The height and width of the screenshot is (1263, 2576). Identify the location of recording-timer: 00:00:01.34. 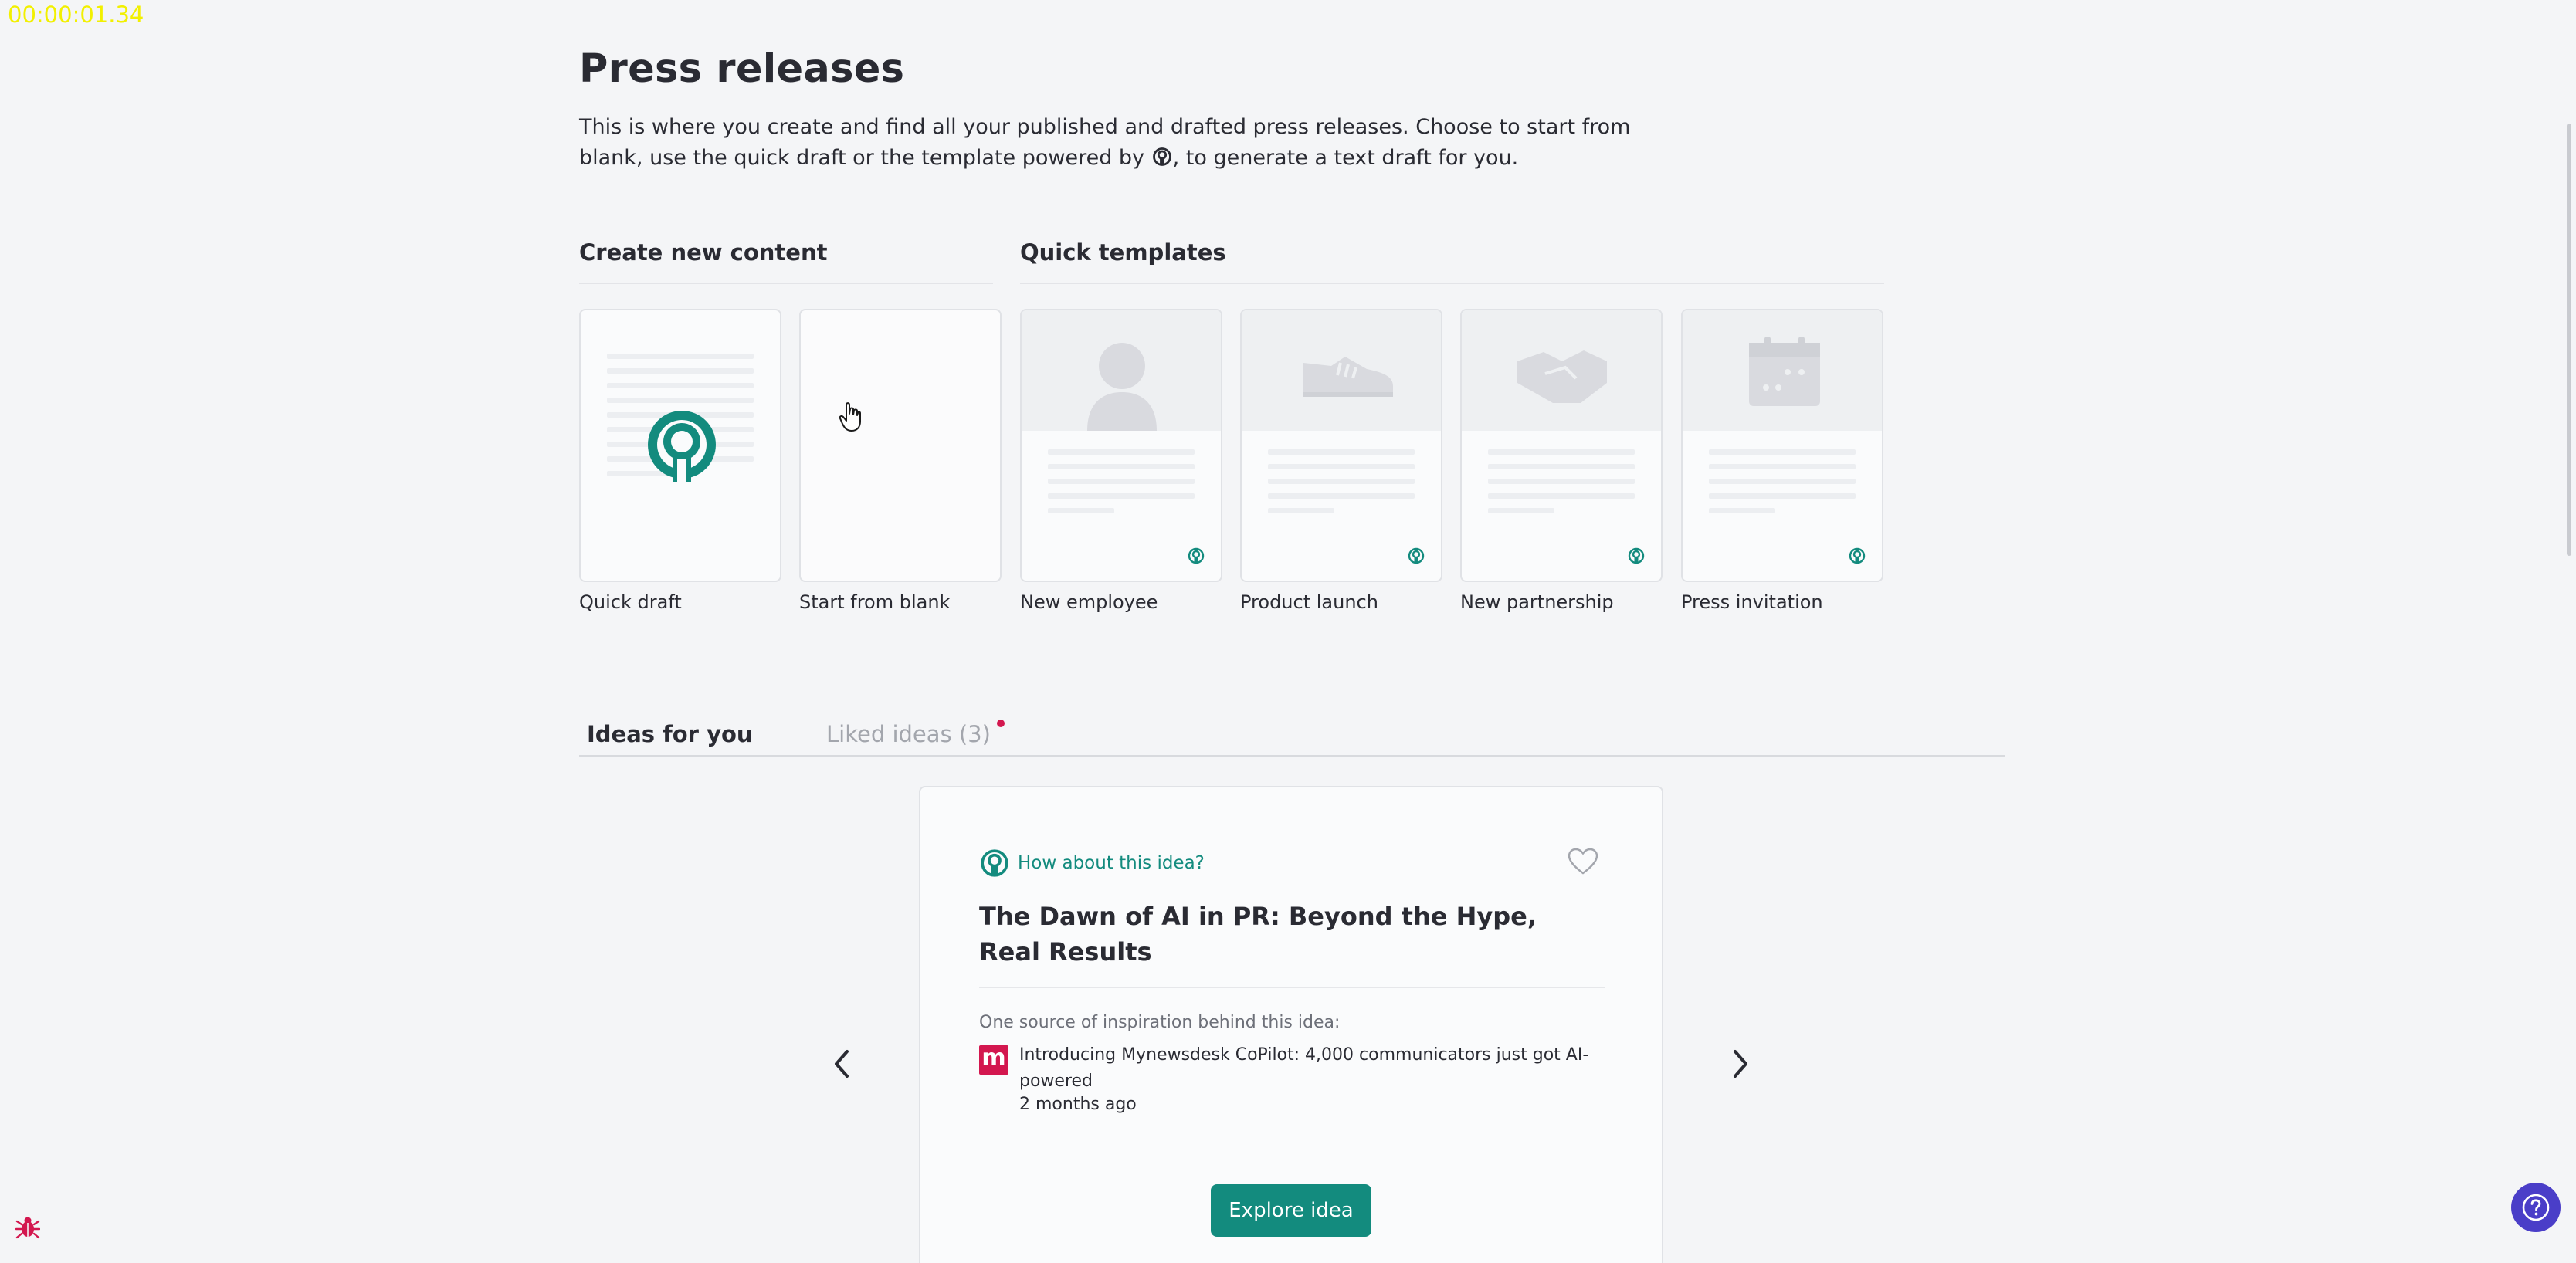
(76, 15).